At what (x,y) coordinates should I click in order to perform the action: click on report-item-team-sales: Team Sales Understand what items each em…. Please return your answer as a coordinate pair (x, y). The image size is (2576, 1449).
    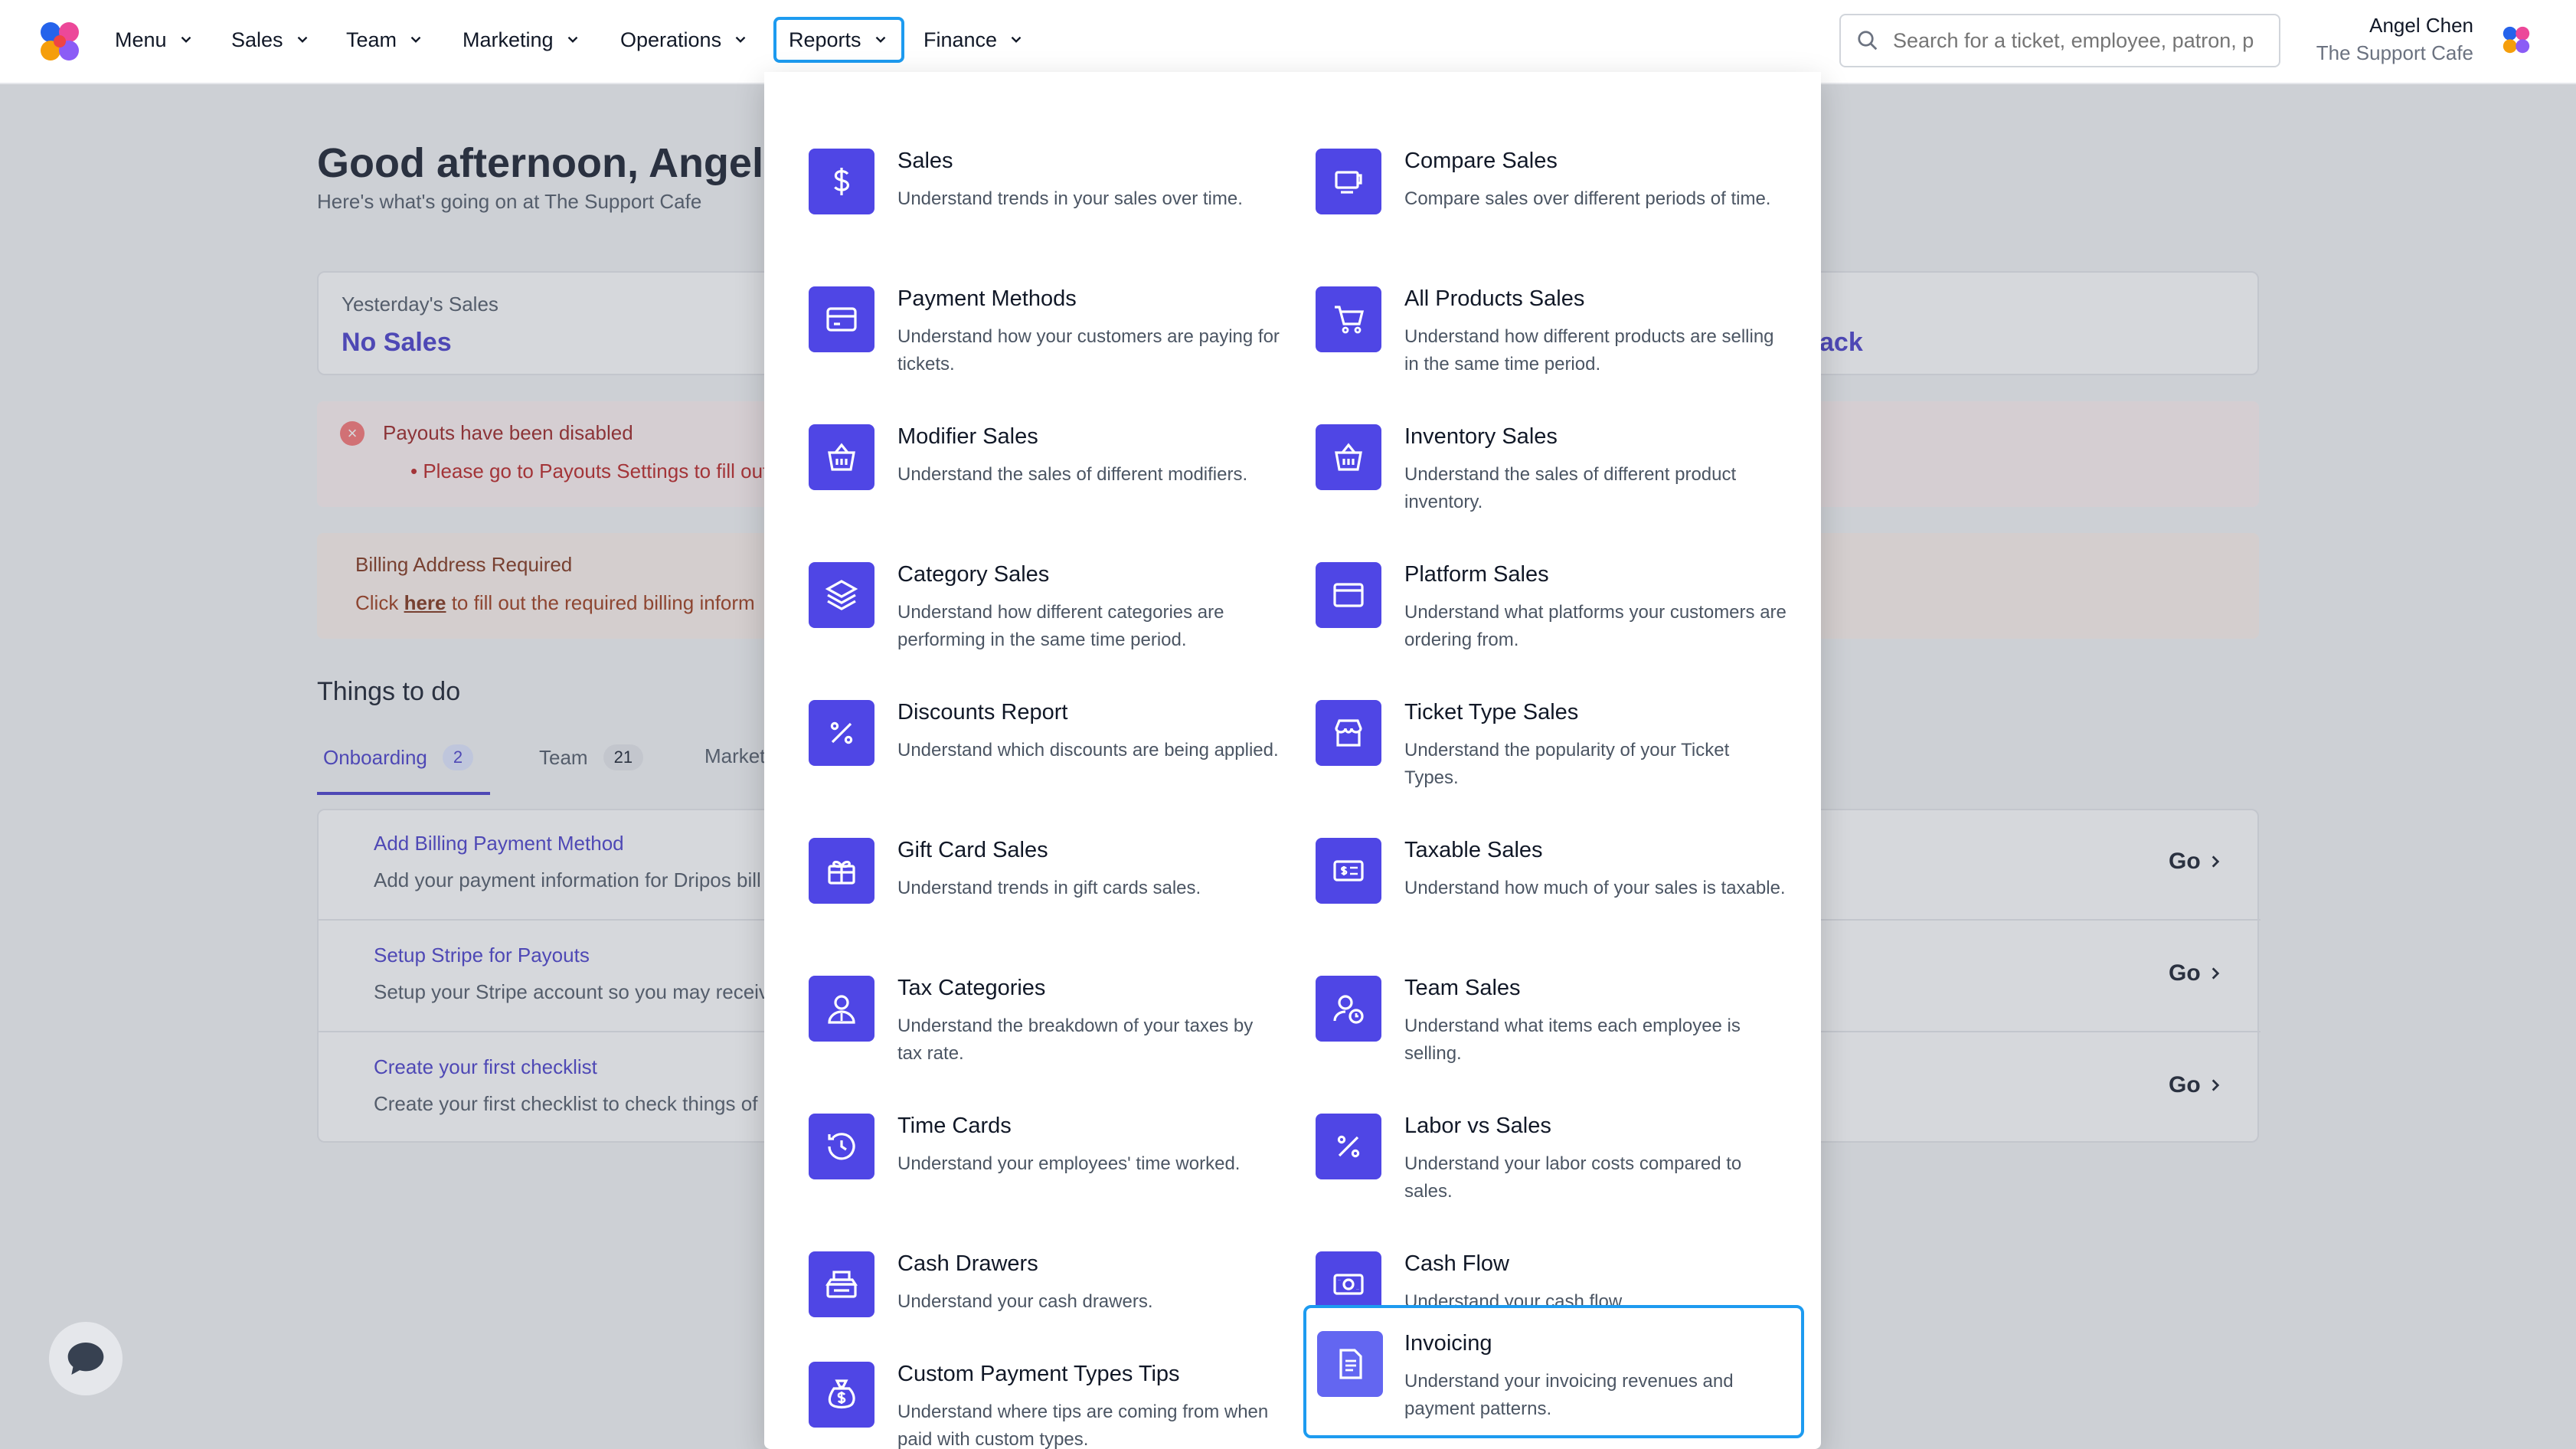
    Looking at the image, I should click on (1524, 997).